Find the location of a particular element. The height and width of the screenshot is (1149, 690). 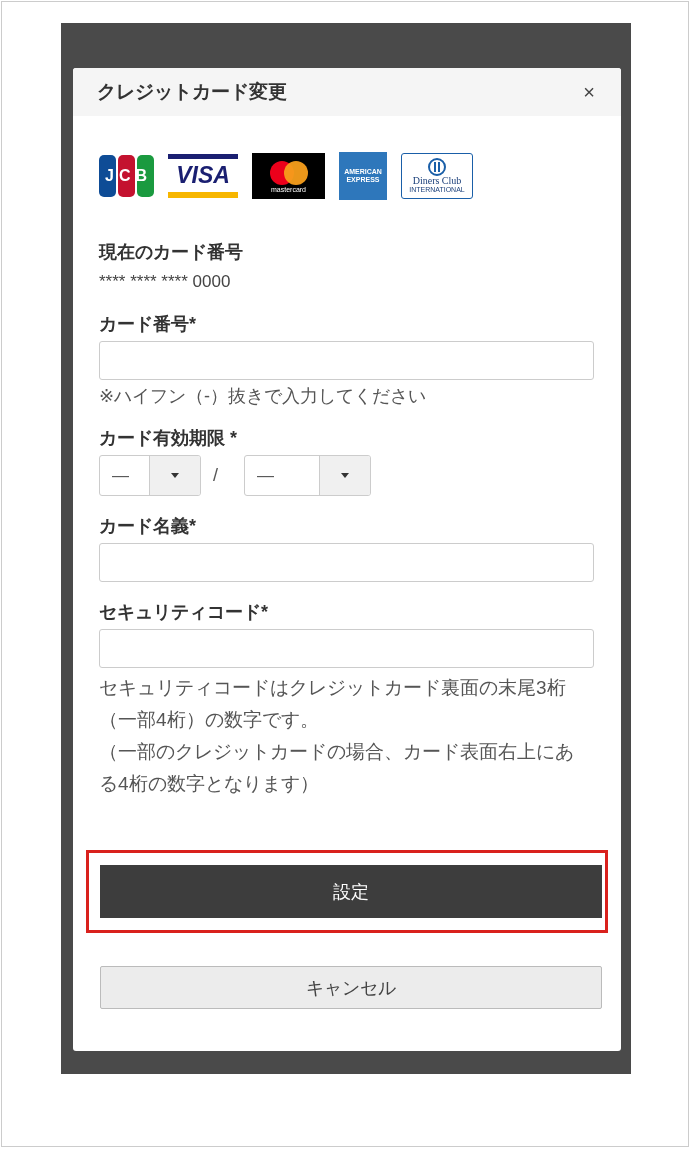

field-label: セキュリティコード* is located at coordinates (184, 612).